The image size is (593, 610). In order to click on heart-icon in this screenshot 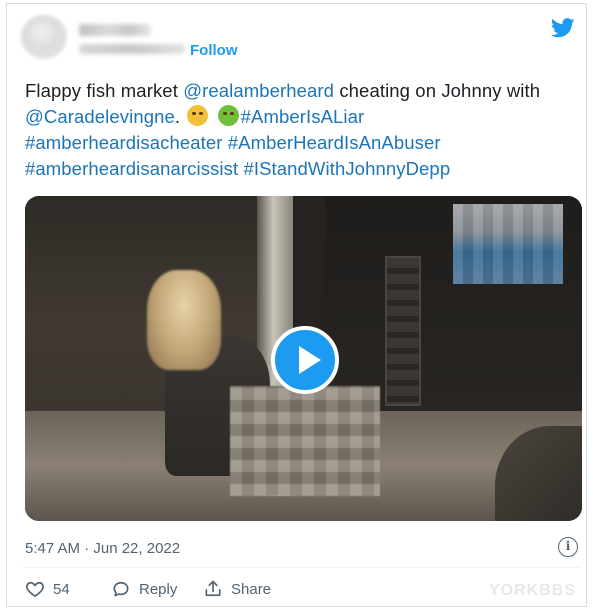, I will do `click(35, 589)`.